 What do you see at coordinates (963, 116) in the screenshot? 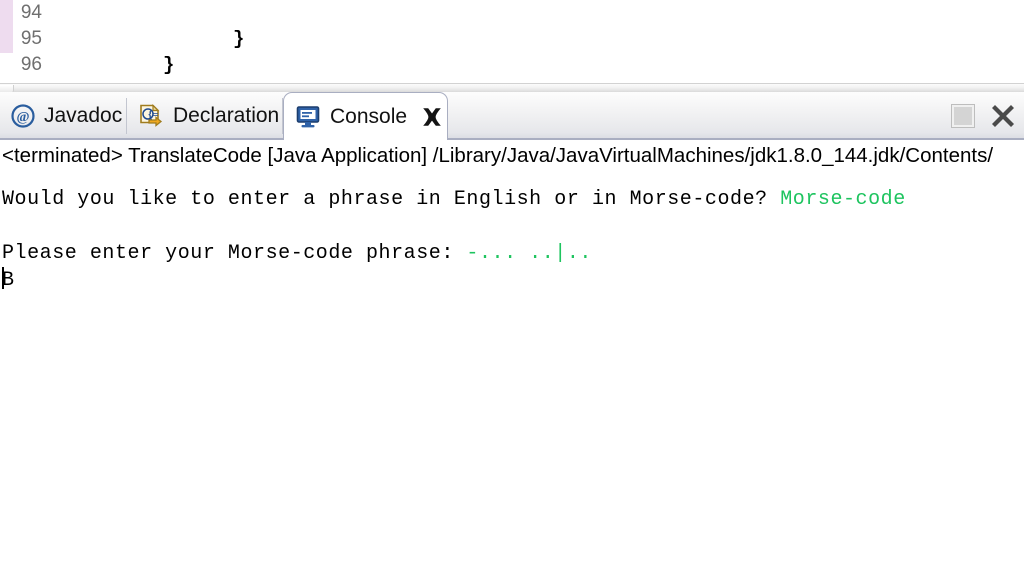
I see `minimize-view-icon` at bounding box center [963, 116].